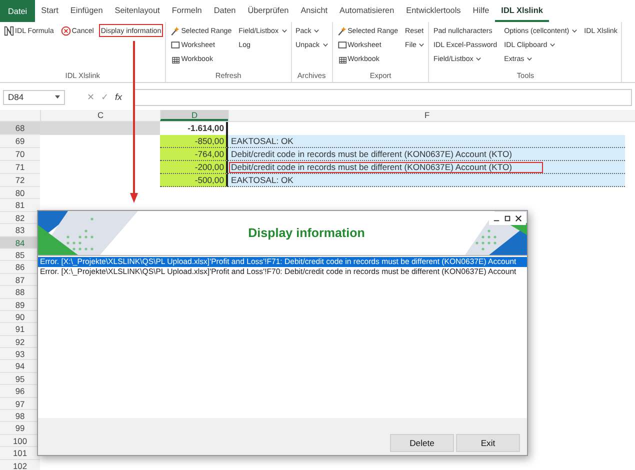  Describe the element at coordinates (49, 11) in the screenshot. I see `ribbon-tab: Start` at that location.